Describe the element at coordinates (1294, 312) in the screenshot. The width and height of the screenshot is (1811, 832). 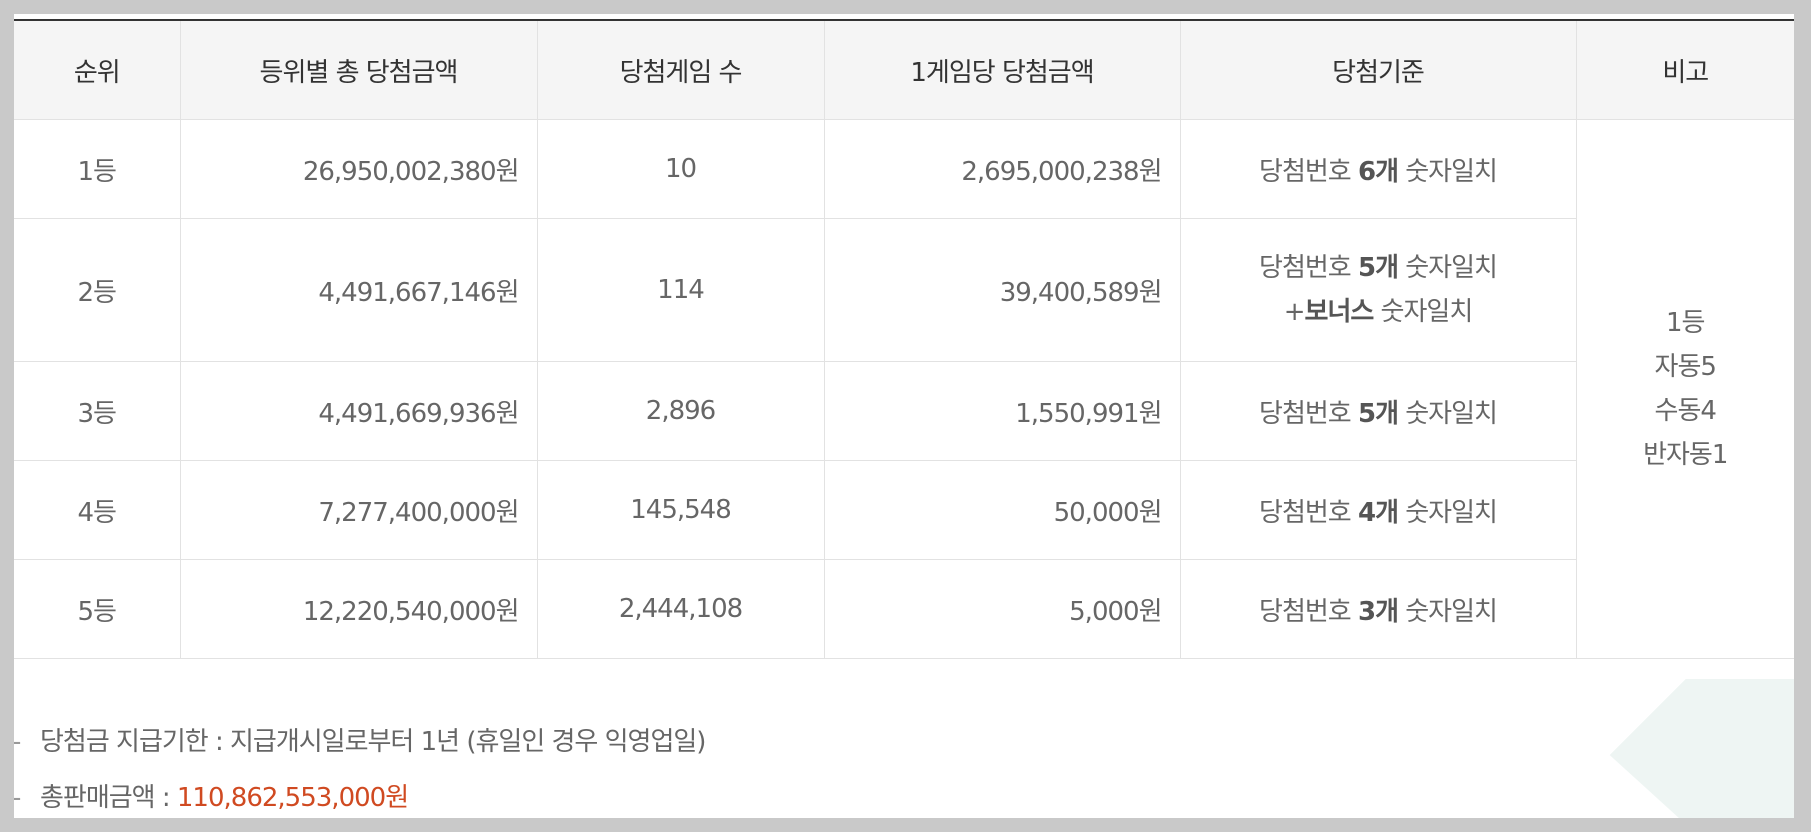
I see `bonus-plus: +` at that location.